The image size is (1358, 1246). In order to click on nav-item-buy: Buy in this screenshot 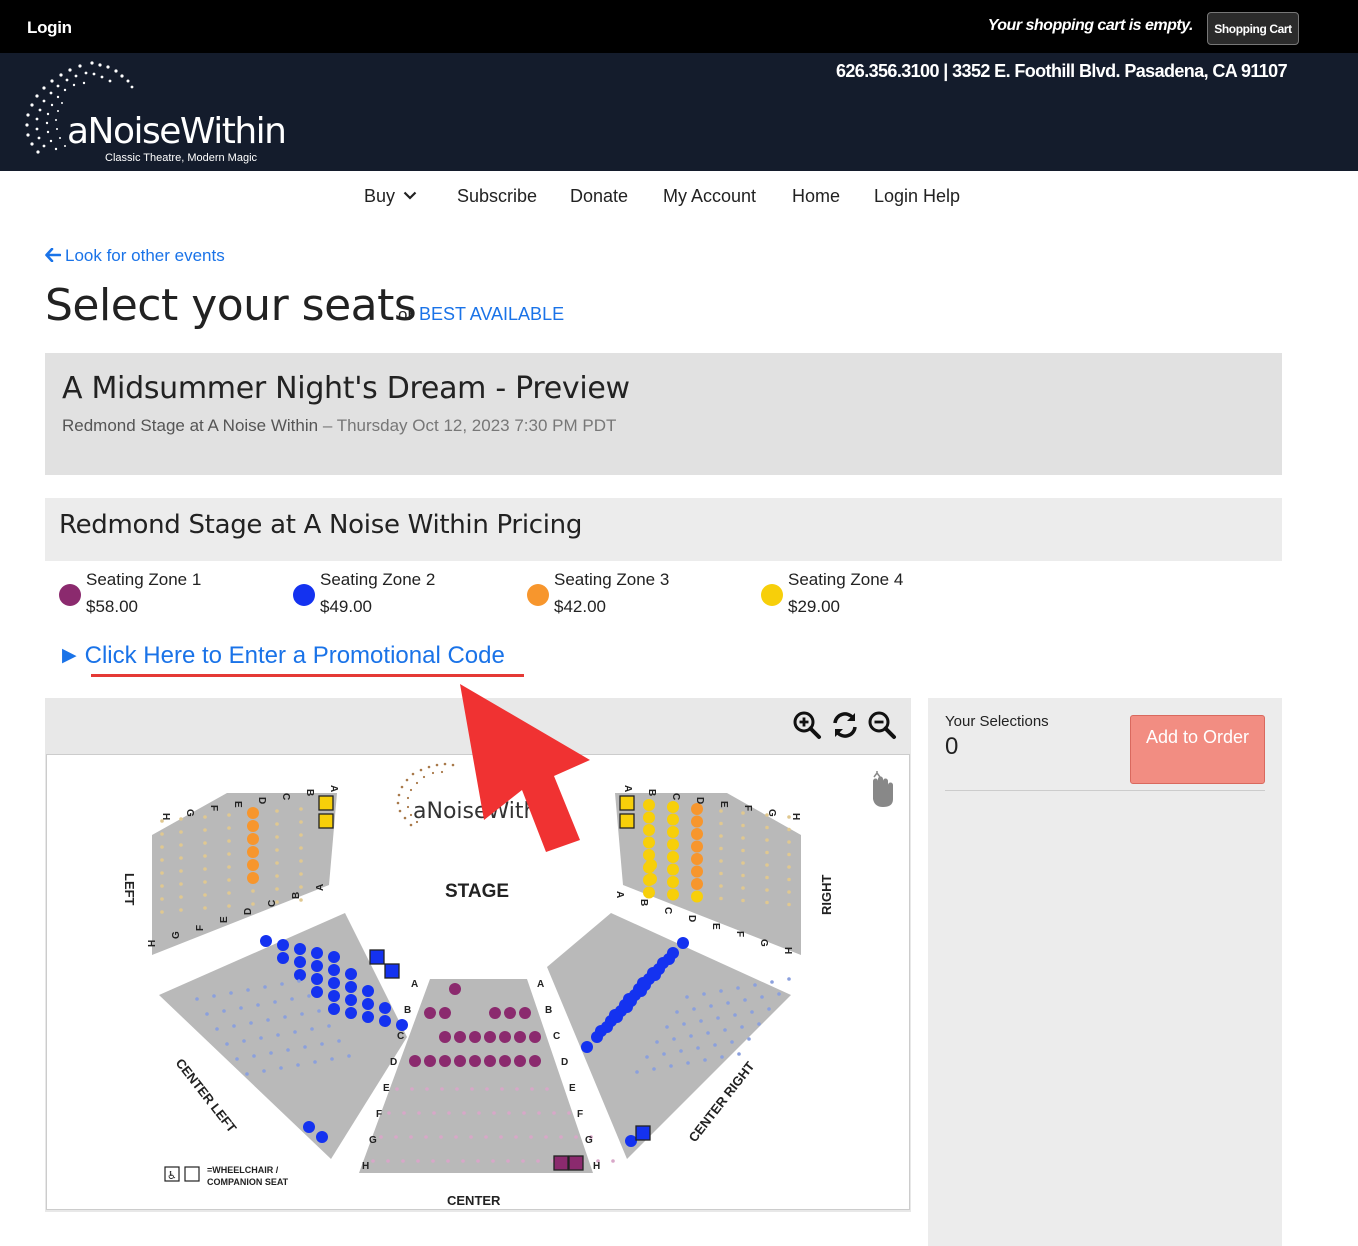, I will do `click(390, 196)`.